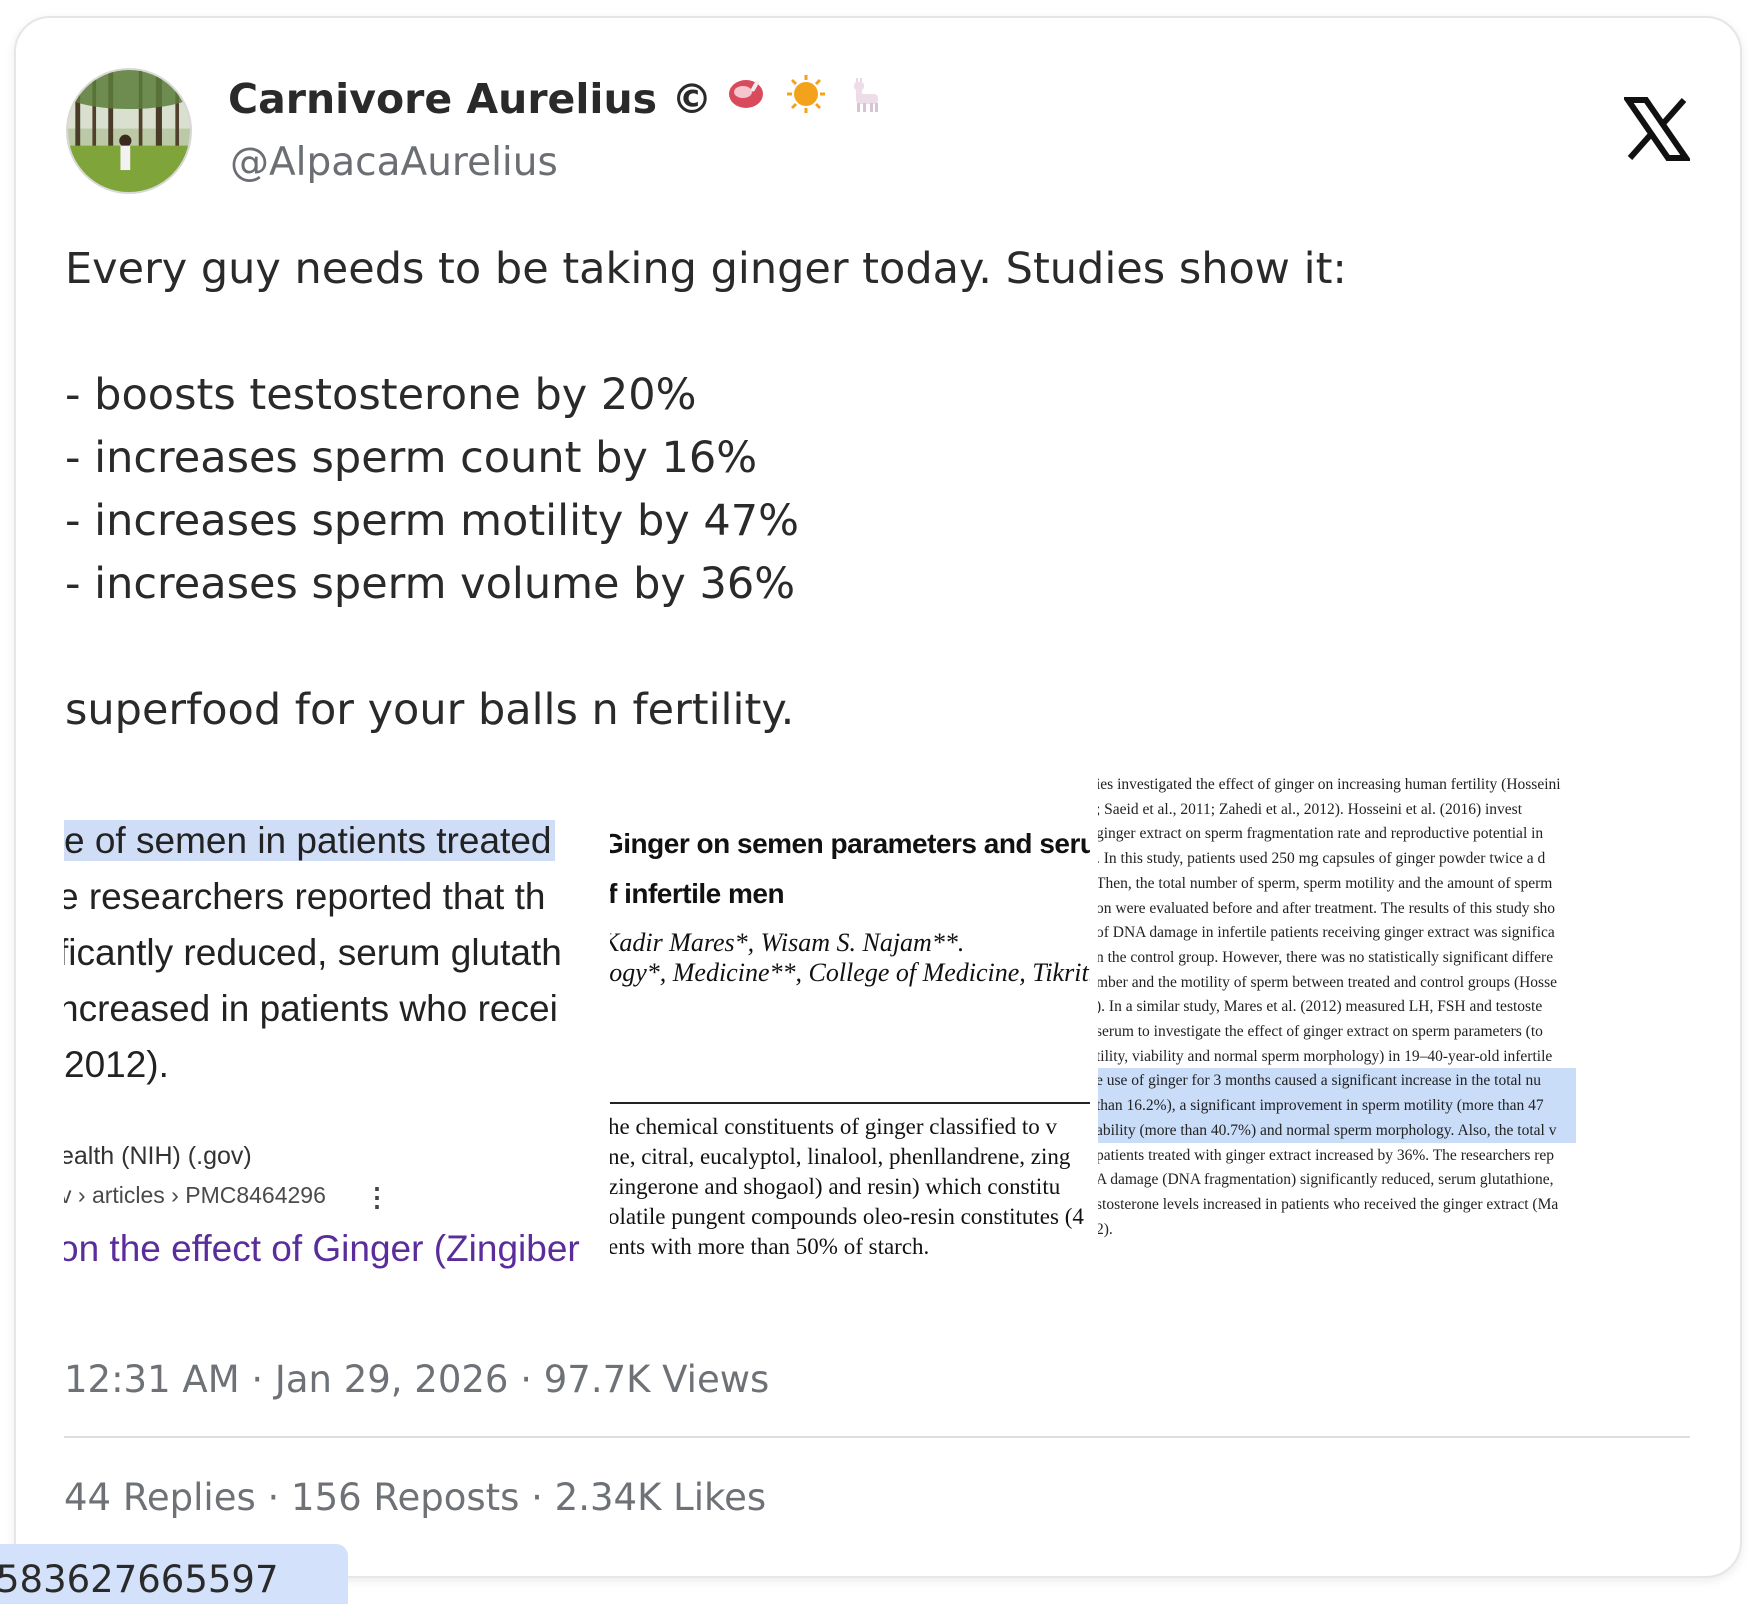 Image resolution: width=1754 pixels, height=1604 pixels. I want to click on more-options-icon: ⋮, so click(377, 1197).